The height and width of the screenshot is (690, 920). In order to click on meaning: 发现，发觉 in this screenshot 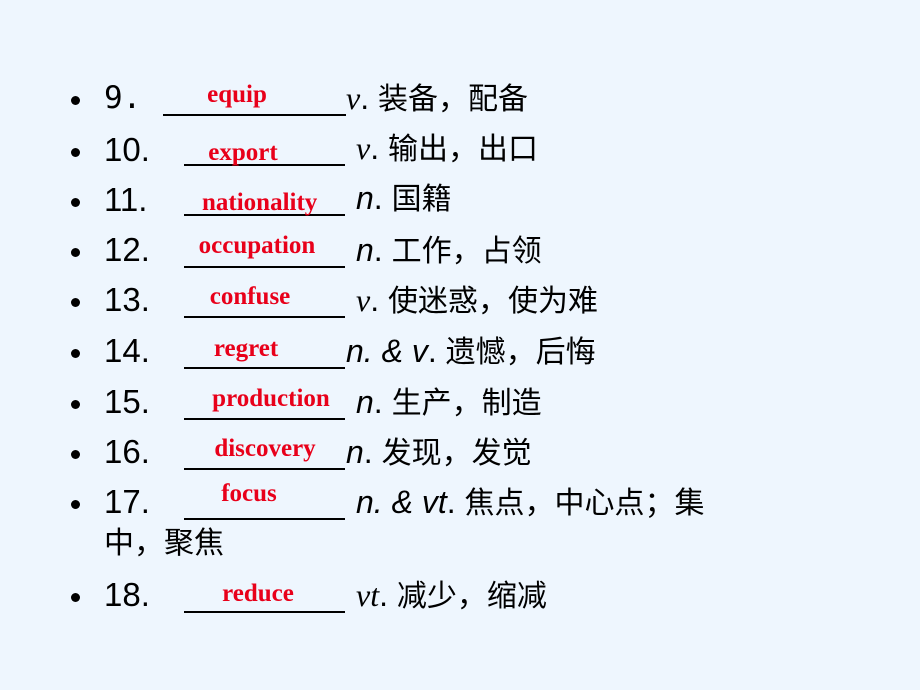, I will do `click(456, 453)`.